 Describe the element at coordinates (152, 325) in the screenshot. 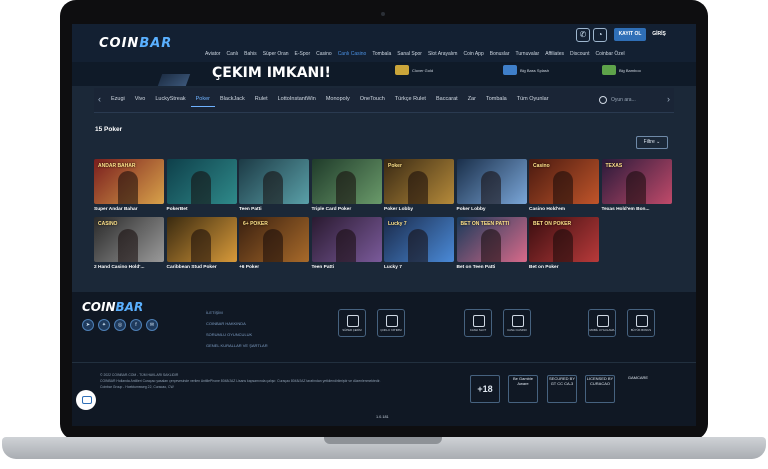

I see `mail-icon: ✉` at that location.